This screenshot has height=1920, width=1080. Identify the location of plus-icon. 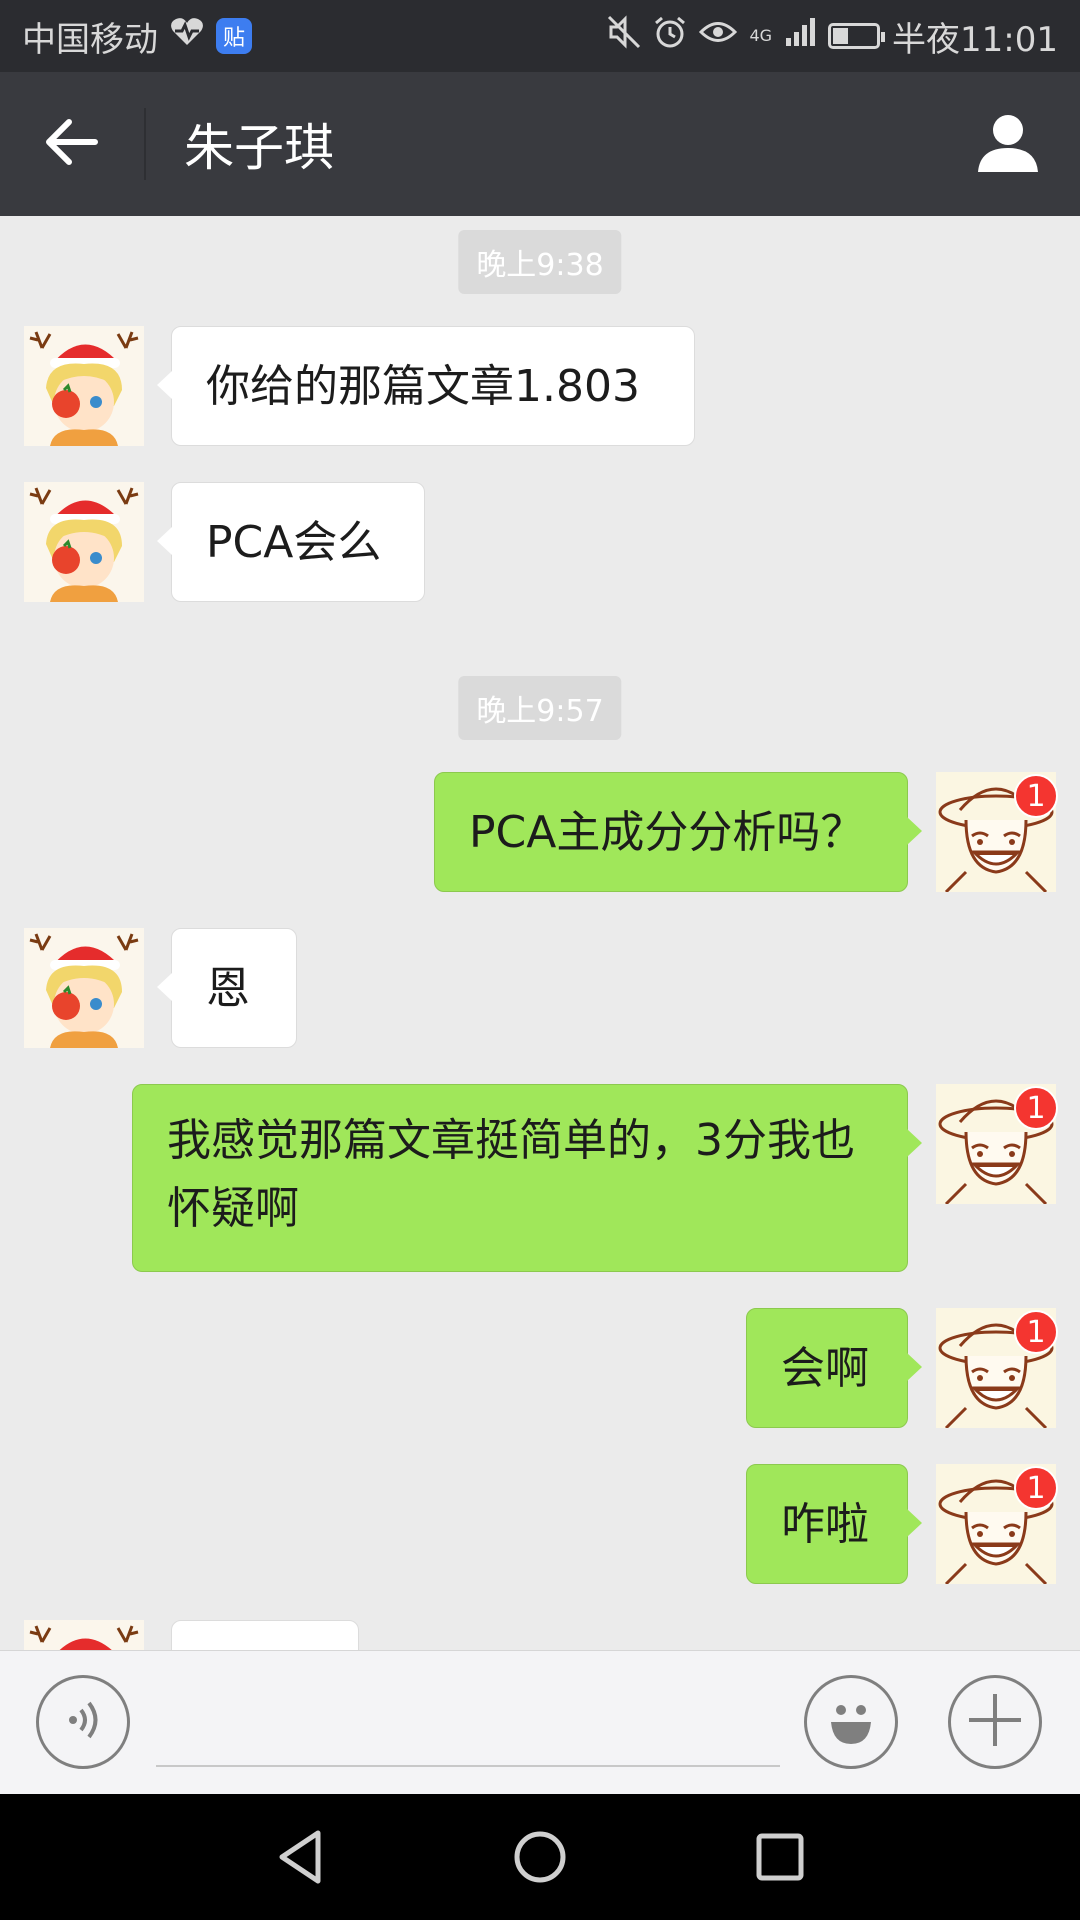
(995, 1722).